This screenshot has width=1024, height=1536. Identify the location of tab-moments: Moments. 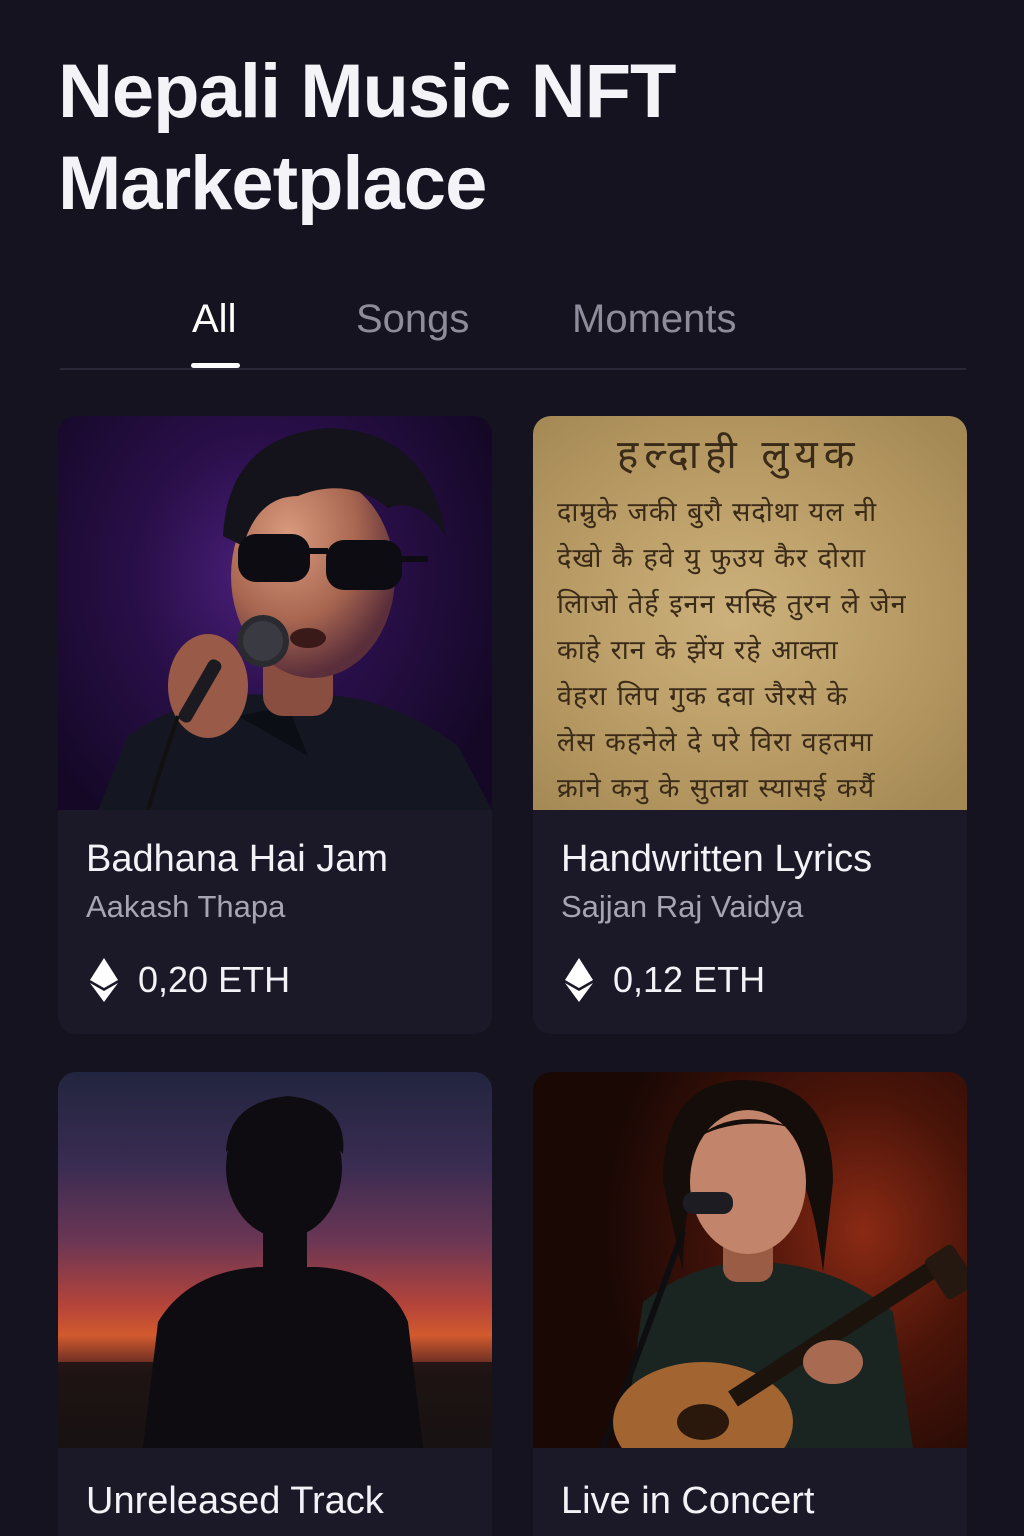
(654, 319).